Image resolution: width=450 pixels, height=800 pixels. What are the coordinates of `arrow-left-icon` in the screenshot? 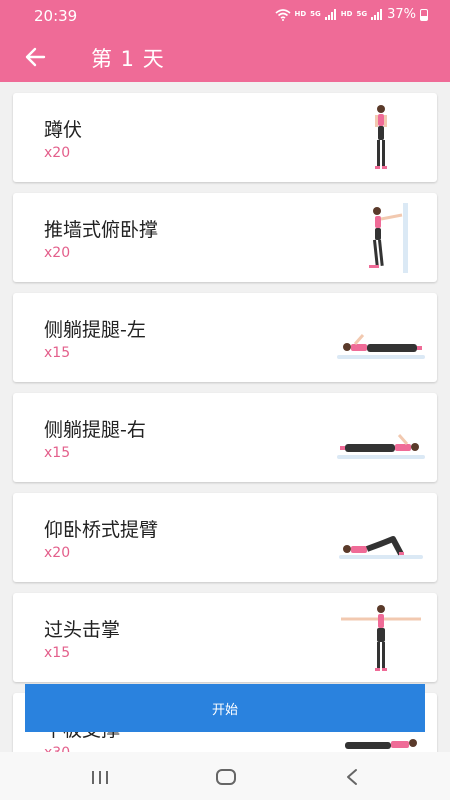 It's located at (35, 57).